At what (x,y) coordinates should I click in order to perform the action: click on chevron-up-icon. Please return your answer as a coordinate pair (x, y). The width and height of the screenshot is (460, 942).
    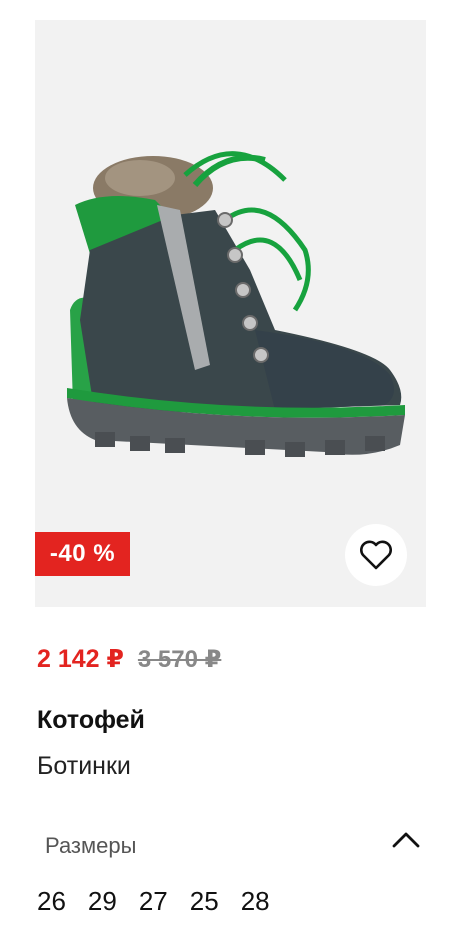
    Looking at the image, I should click on (406, 840).